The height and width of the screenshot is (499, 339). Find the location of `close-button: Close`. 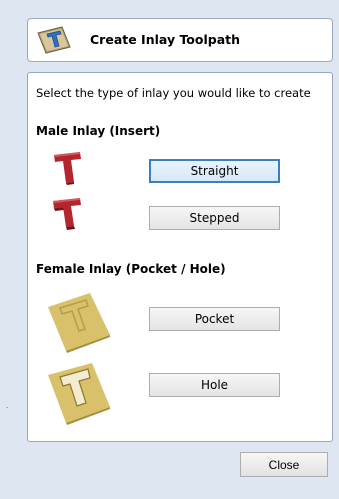

close-button: Close is located at coordinates (284, 464).